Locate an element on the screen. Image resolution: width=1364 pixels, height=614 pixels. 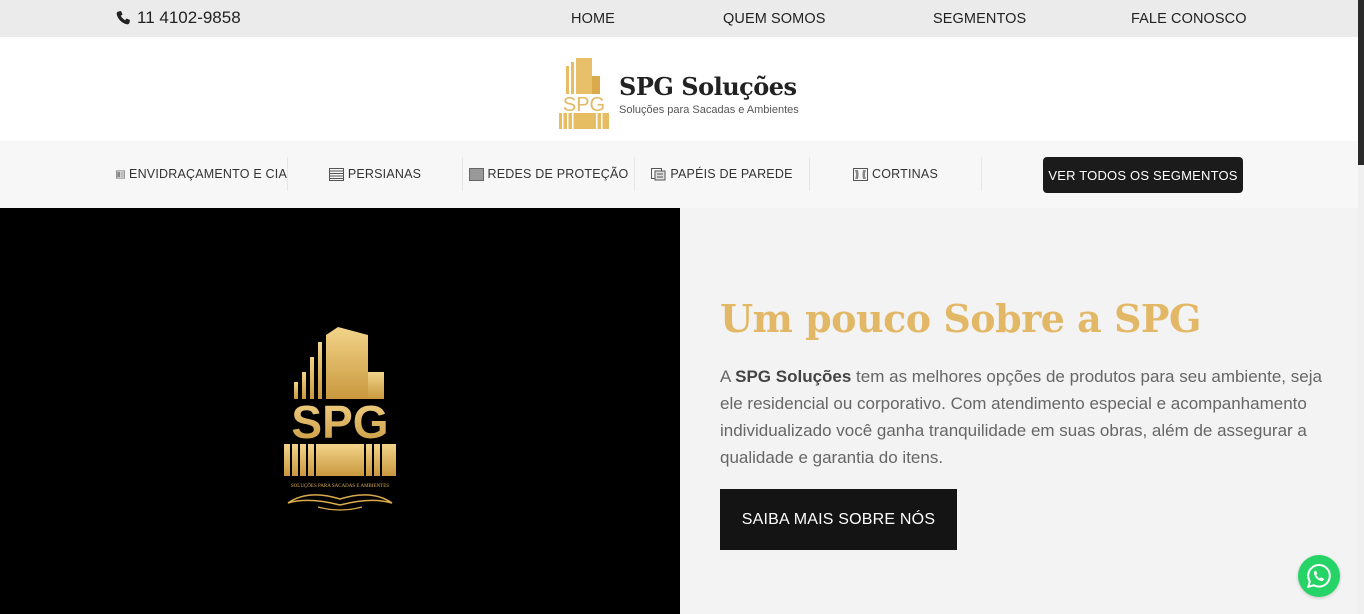
segment-papeis: PAPÉIS DE PAREDE is located at coordinates (722, 174).